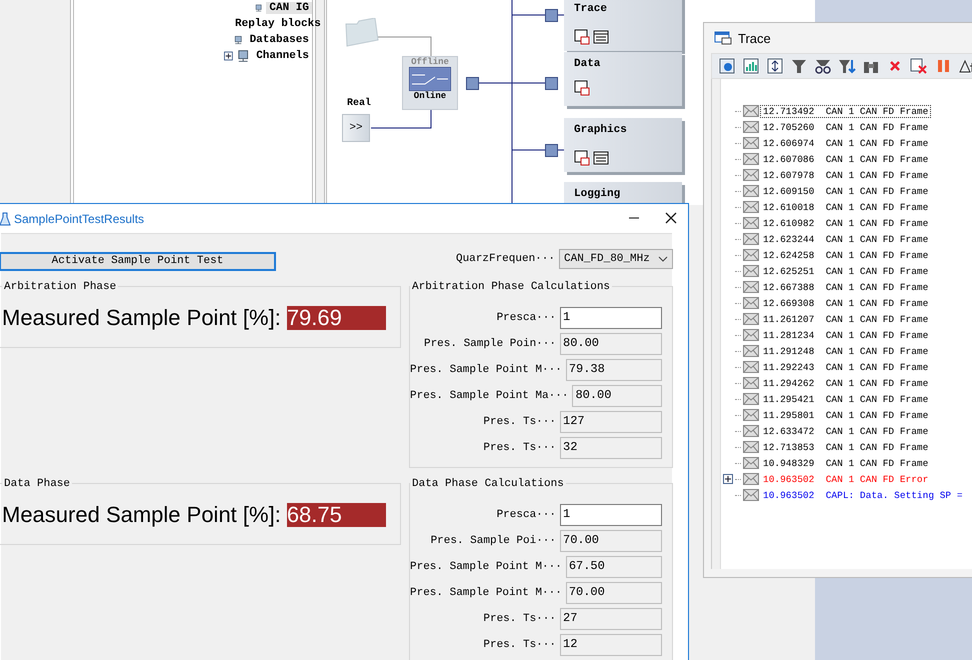 This screenshot has width=972, height=660. I want to click on input-field: 27, so click(611, 619).